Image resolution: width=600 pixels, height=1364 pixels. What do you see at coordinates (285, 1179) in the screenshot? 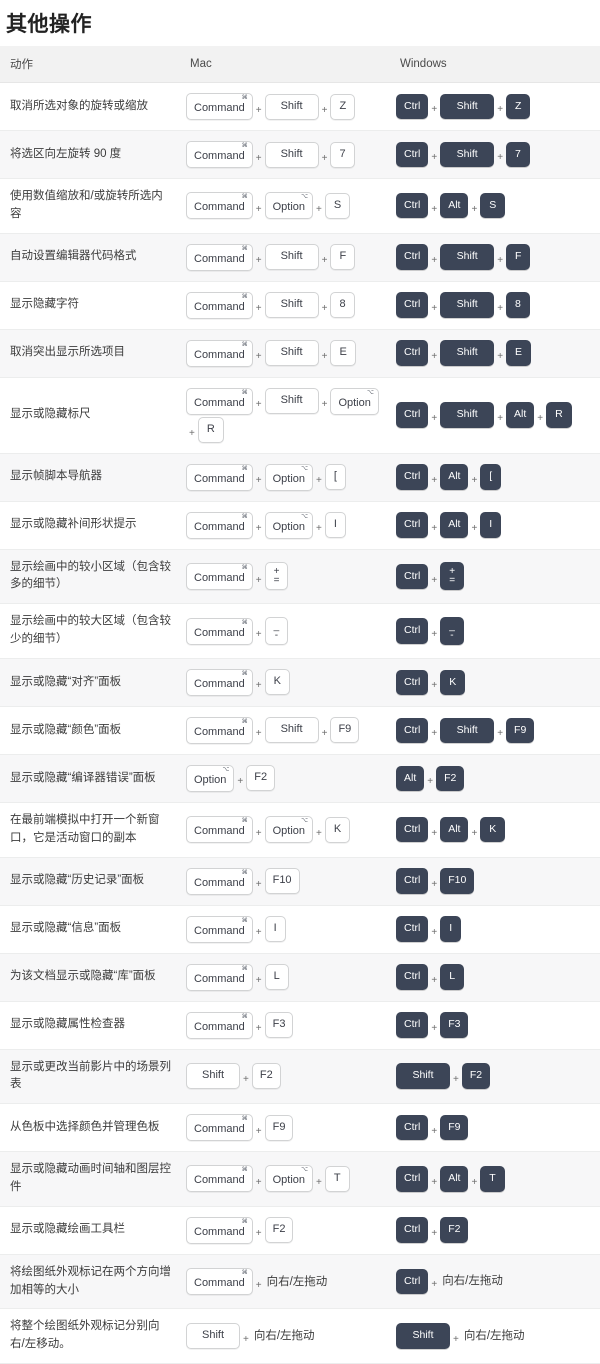
I see `mac-shortcut-cell: ⌘ Command + ⌥ Option + T` at bounding box center [285, 1179].